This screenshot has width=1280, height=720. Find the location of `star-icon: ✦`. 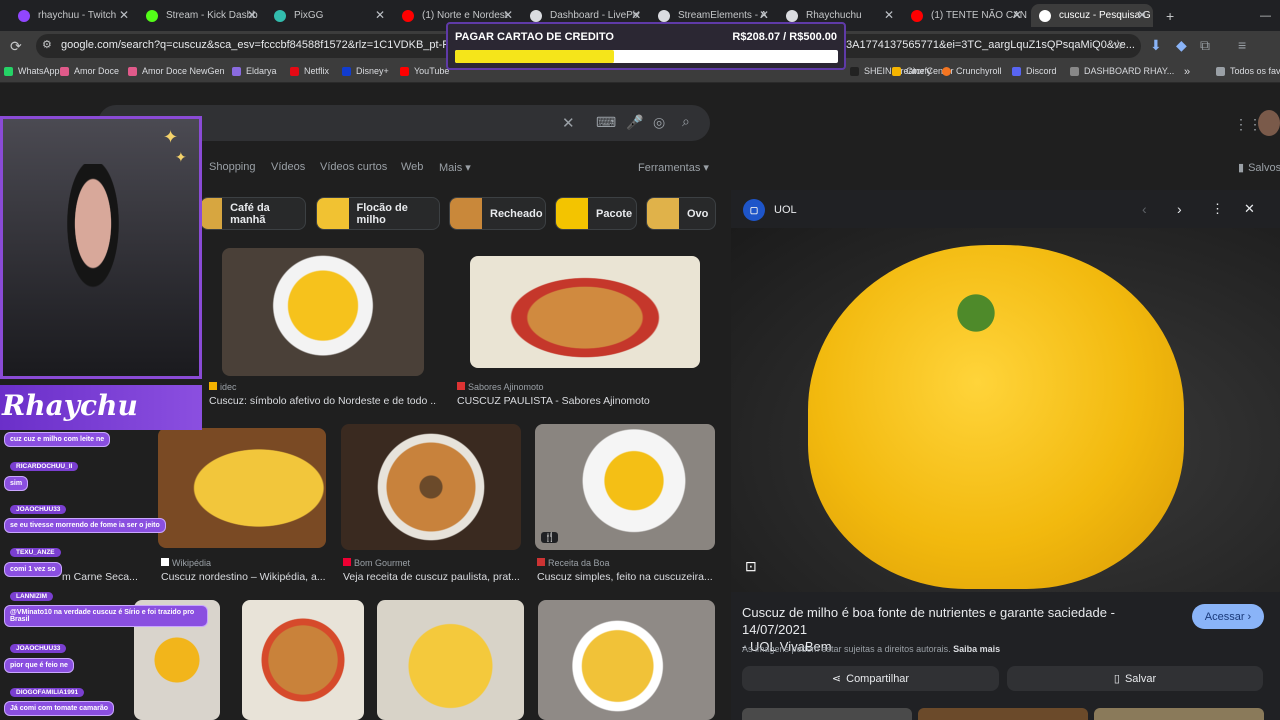

star-icon: ✦ is located at coordinates (181, 157).